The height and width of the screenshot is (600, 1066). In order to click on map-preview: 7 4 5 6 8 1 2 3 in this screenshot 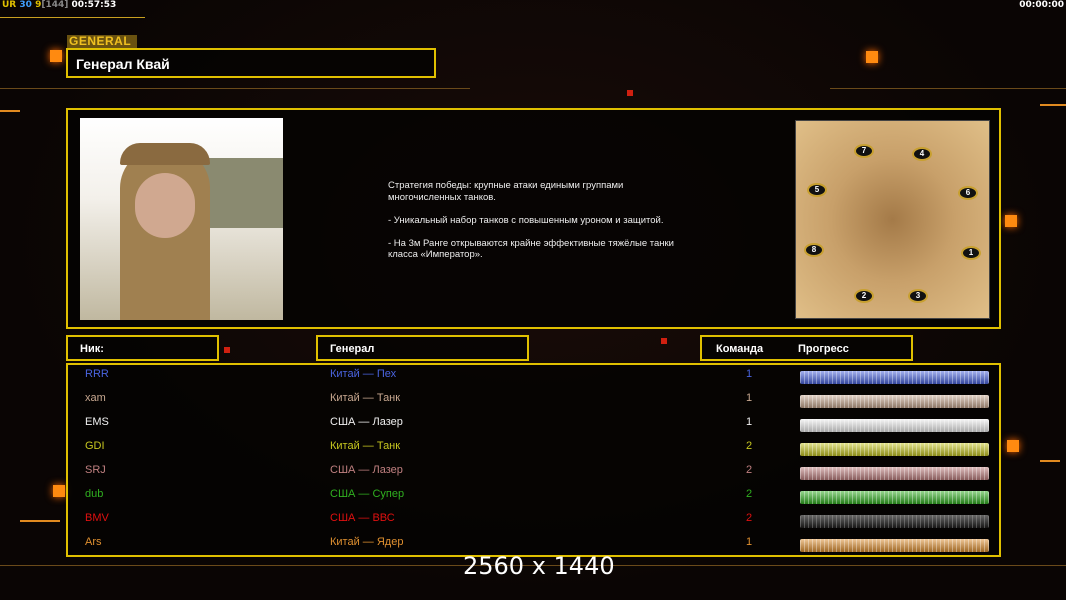, I will do `click(892, 219)`.